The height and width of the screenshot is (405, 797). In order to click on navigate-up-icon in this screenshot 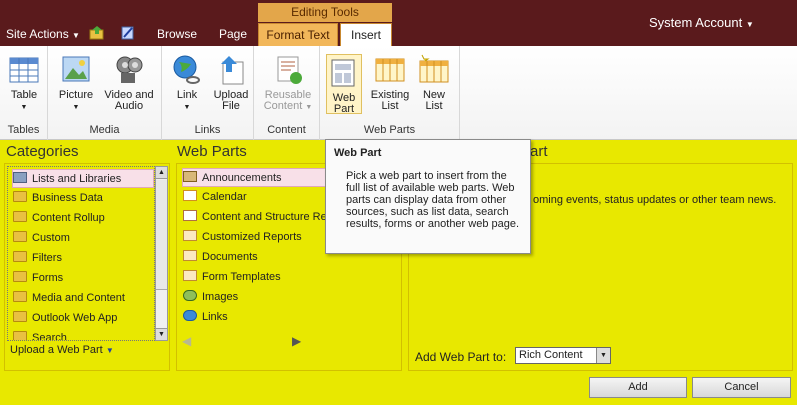, I will do `click(97, 34)`.